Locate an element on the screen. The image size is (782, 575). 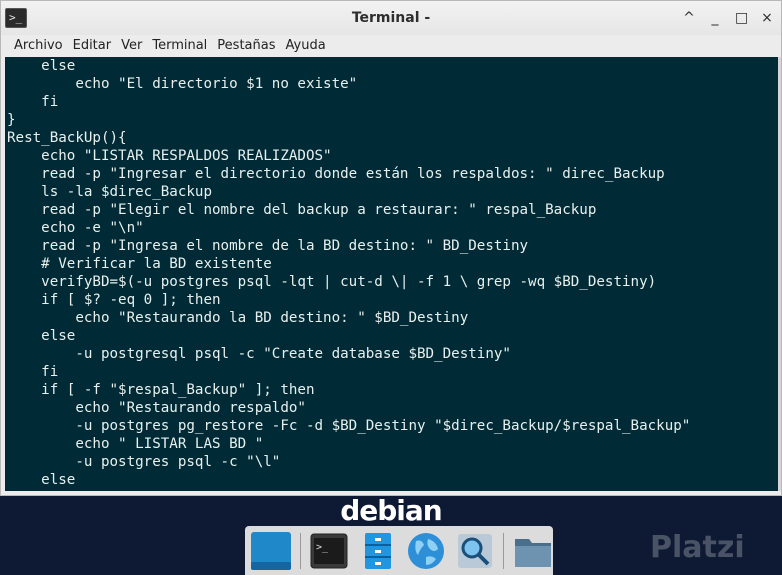
menu-ver: Ver is located at coordinates (131, 46).